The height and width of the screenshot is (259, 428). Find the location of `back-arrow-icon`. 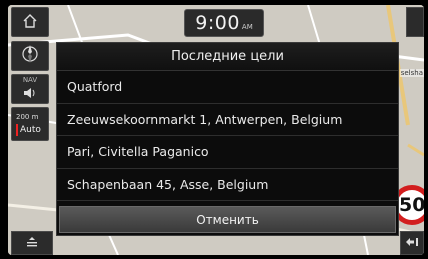

back-arrow-icon is located at coordinates (412, 243).